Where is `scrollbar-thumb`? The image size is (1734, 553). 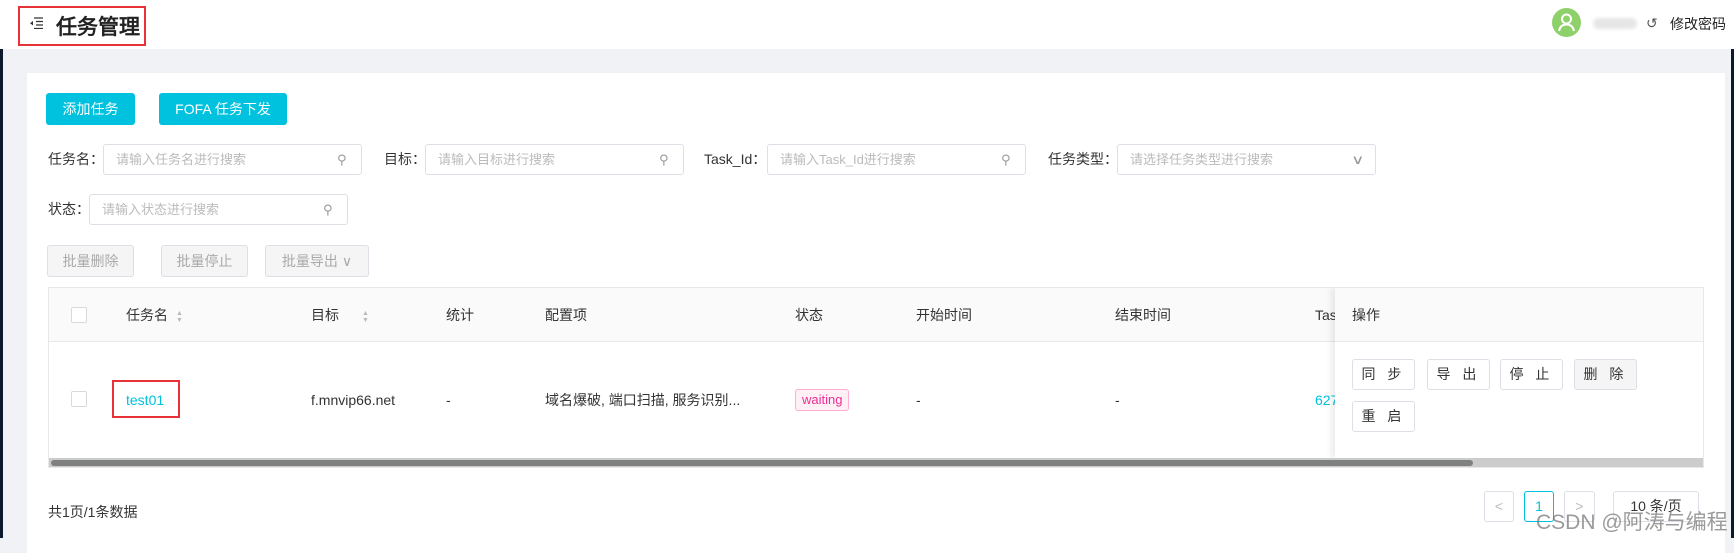 scrollbar-thumb is located at coordinates (762, 463).